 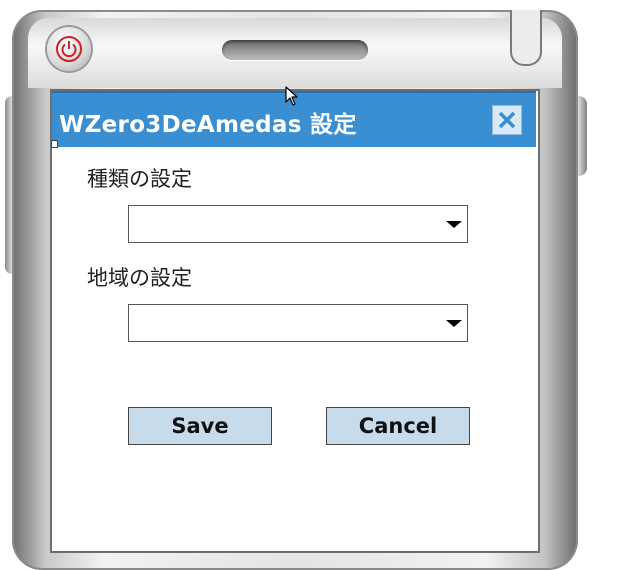 I want to click on cancel-button: Cancel, so click(x=398, y=426).